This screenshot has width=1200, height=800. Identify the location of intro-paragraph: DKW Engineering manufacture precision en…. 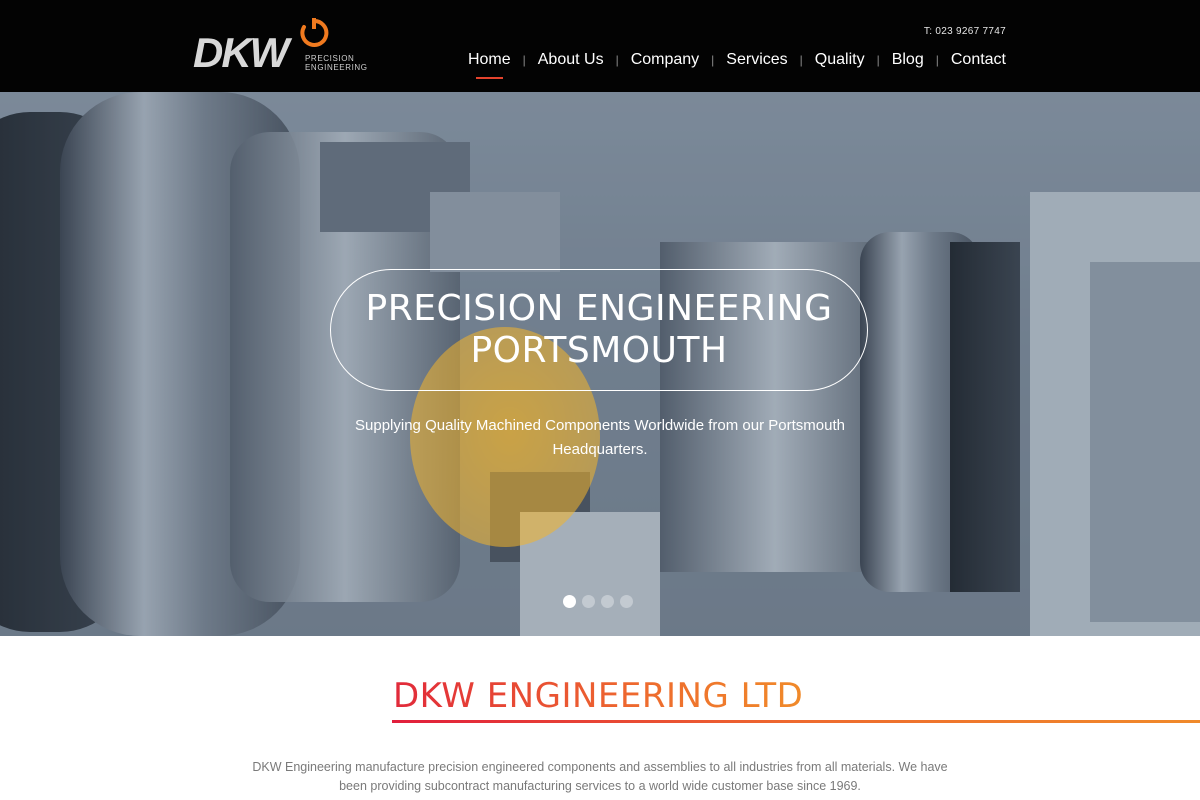
(600, 776).